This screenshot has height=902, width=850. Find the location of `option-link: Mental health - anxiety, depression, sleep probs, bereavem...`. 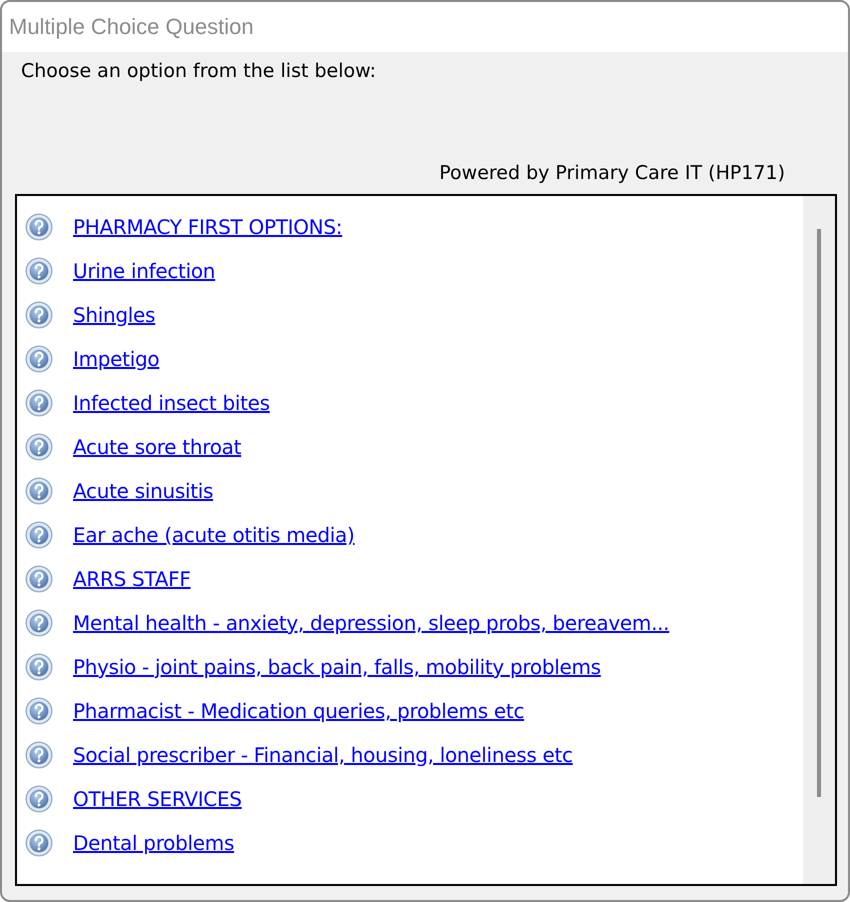

option-link: Mental health - anxiety, depression, sleep probs, bereavem... is located at coordinates (371, 623).